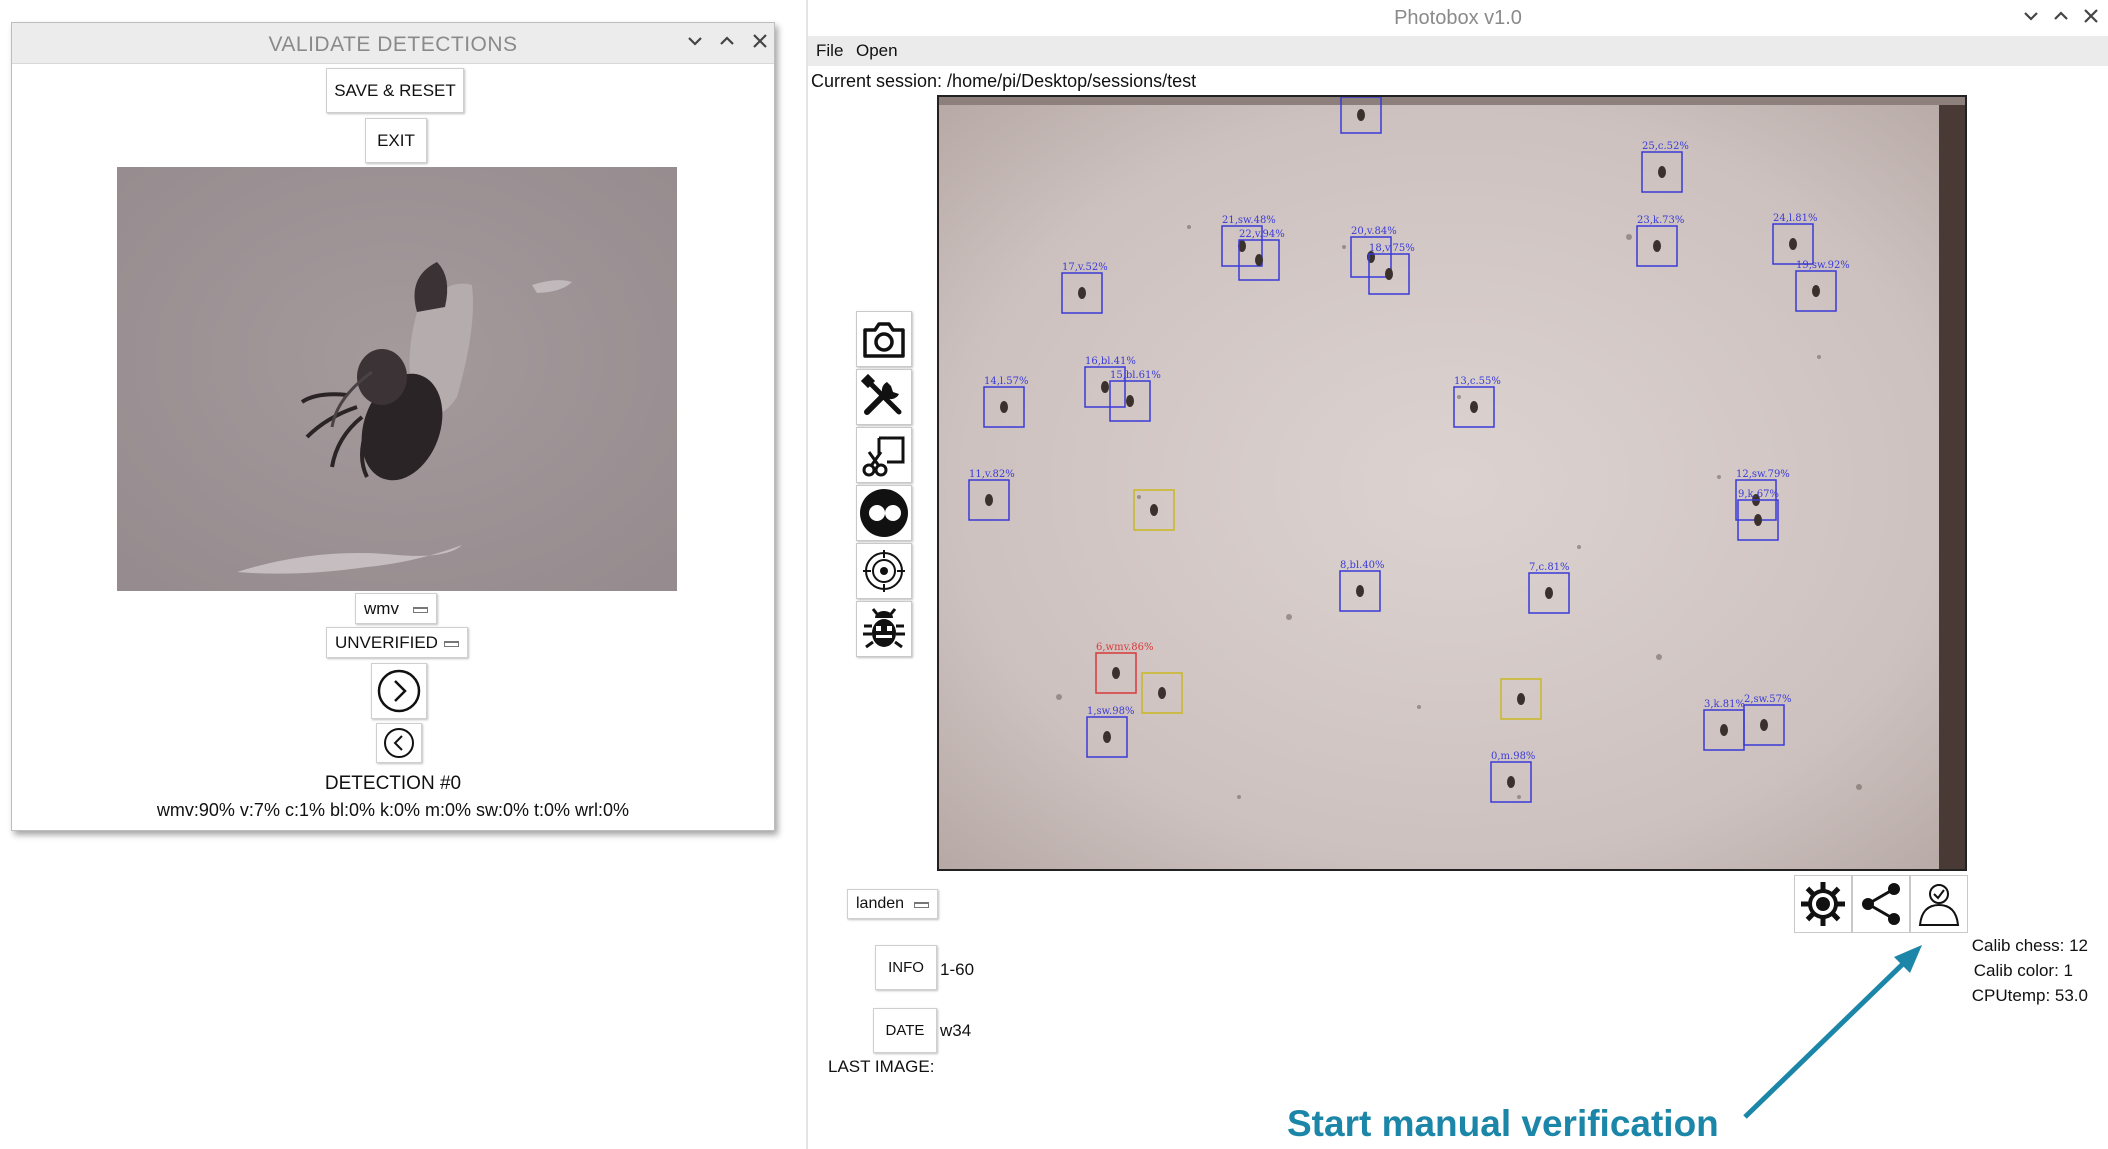 Image resolution: width=2108 pixels, height=1149 pixels. Describe the element at coordinates (1477, 381) in the screenshot. I see `detection-label: 13,c.55%` at that location.